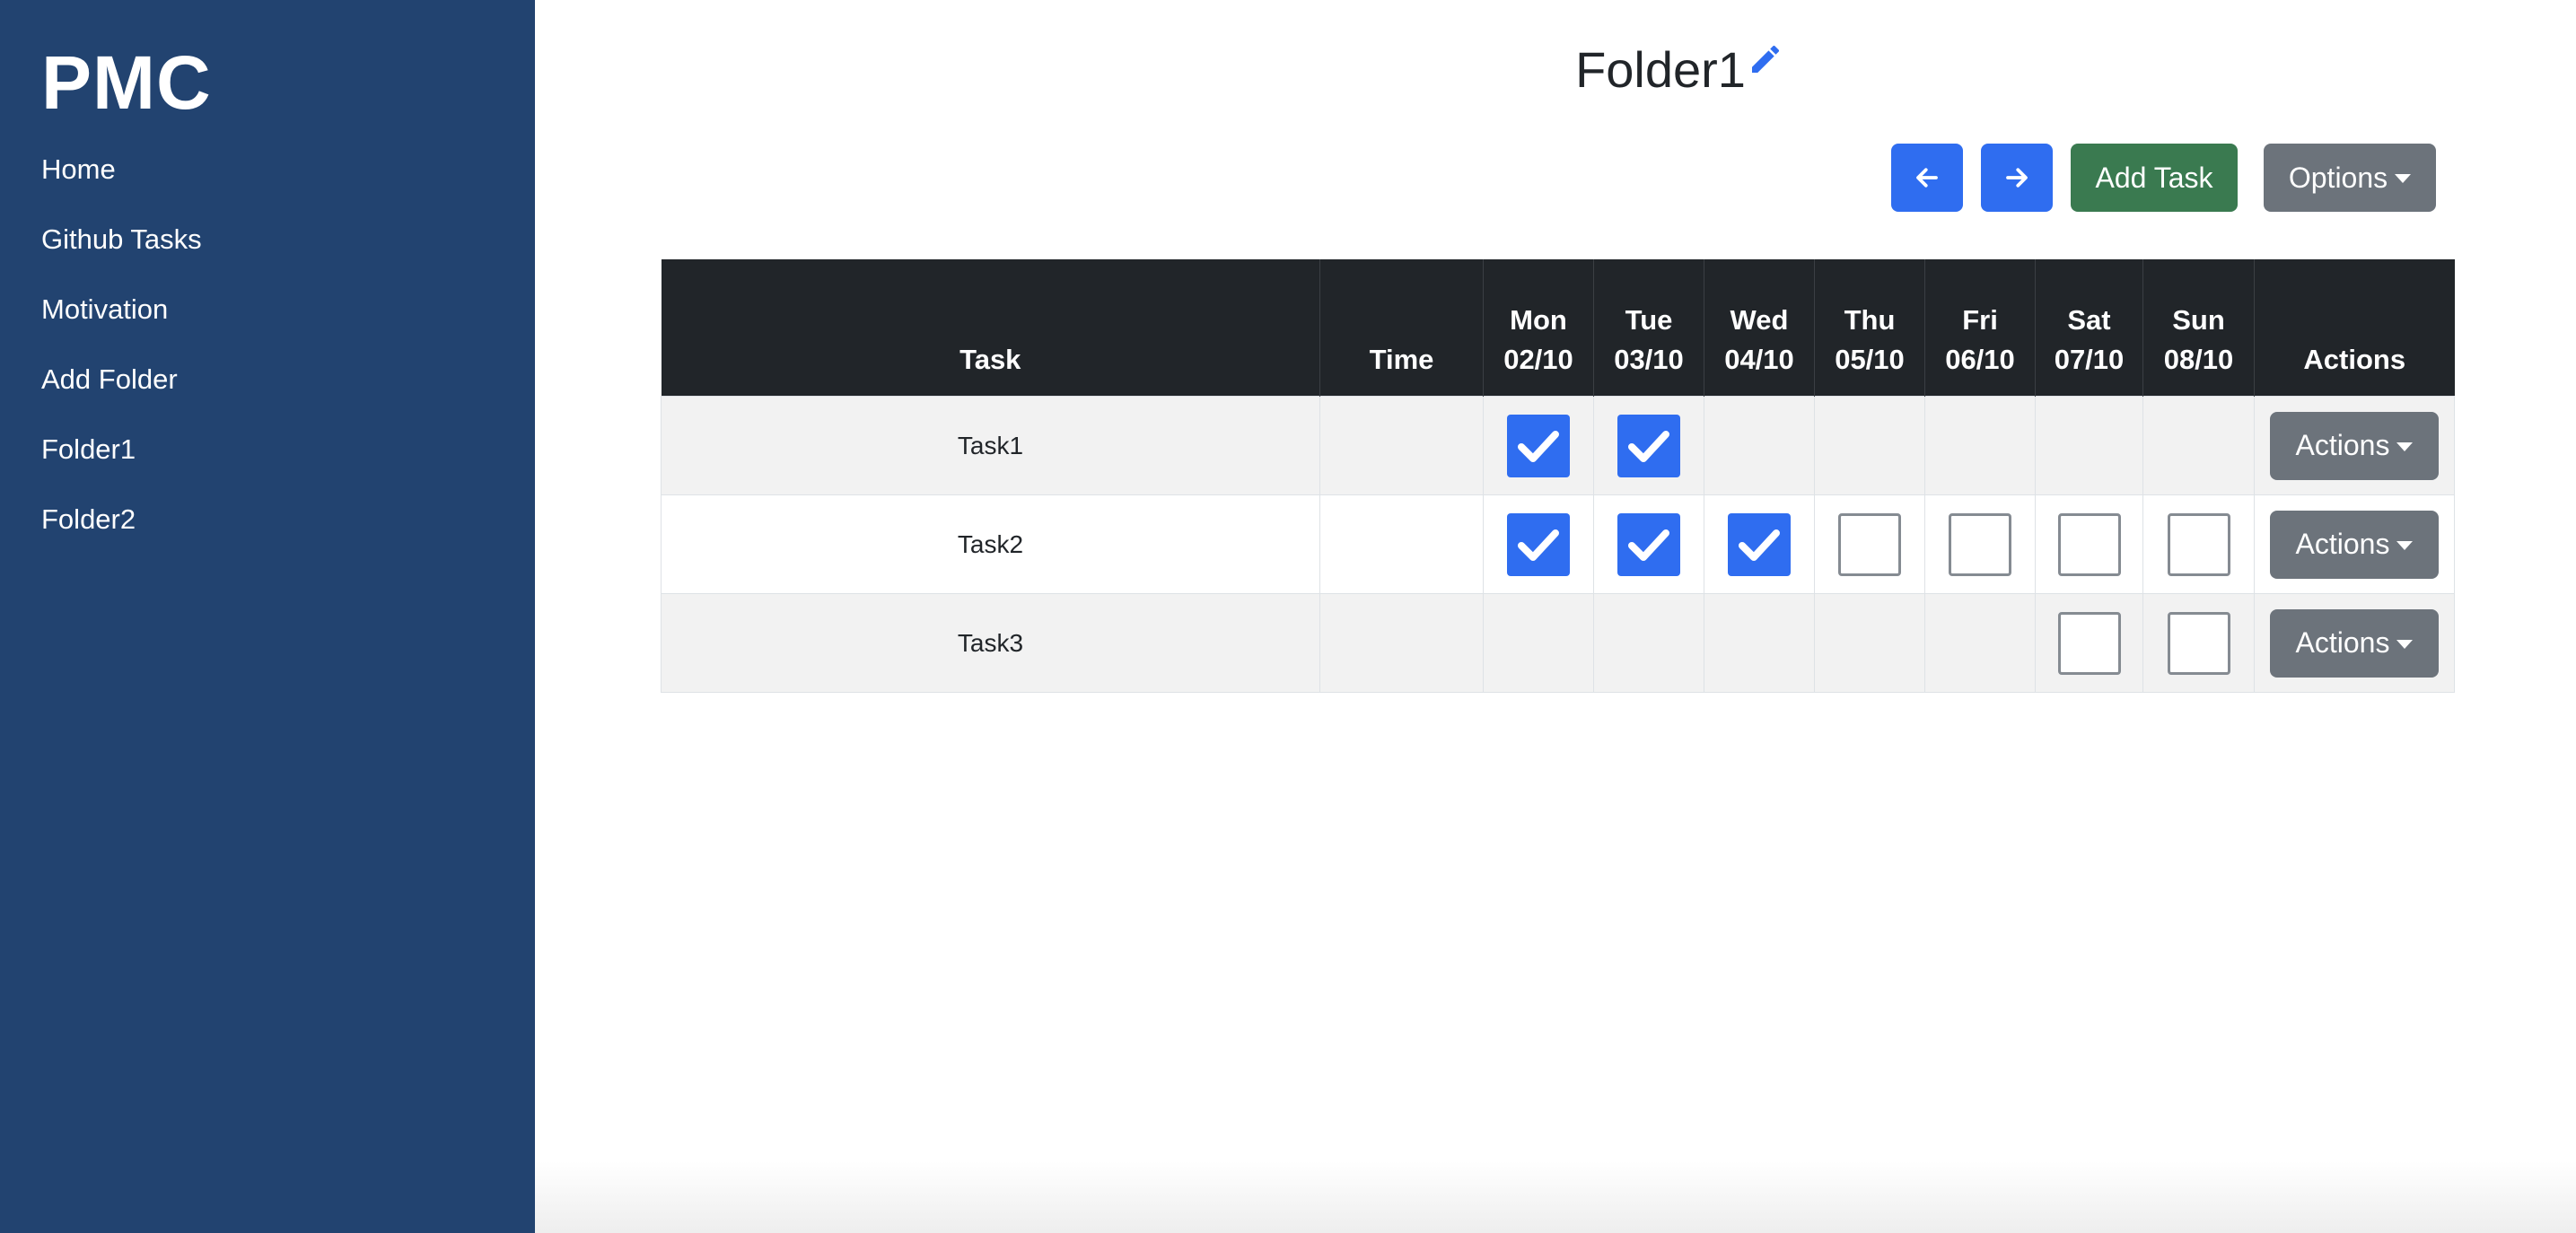  What do you see at coordinates (1765, 59) in the screenshot?
I see `pencil-icon` at bounding box center [1765, 59].